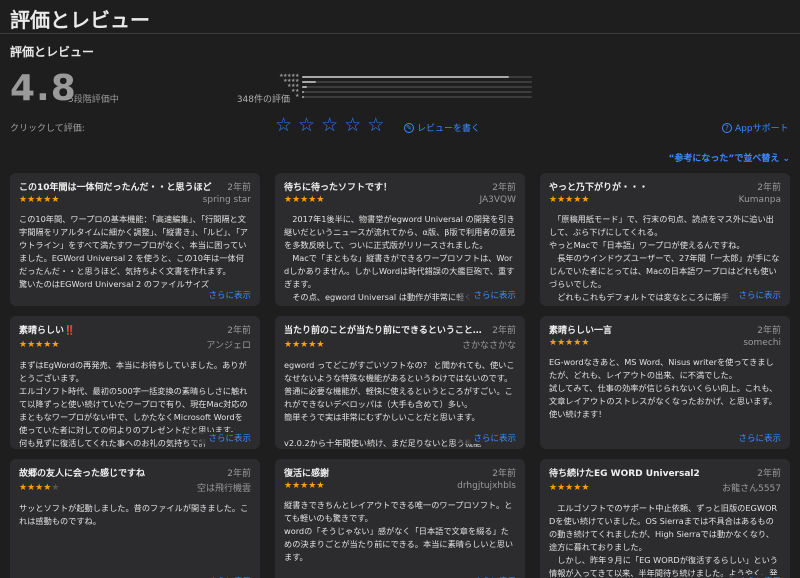 This screenshot has height=578, width=800. I want to click on review-author: JA3VQW, so click(497, 200).